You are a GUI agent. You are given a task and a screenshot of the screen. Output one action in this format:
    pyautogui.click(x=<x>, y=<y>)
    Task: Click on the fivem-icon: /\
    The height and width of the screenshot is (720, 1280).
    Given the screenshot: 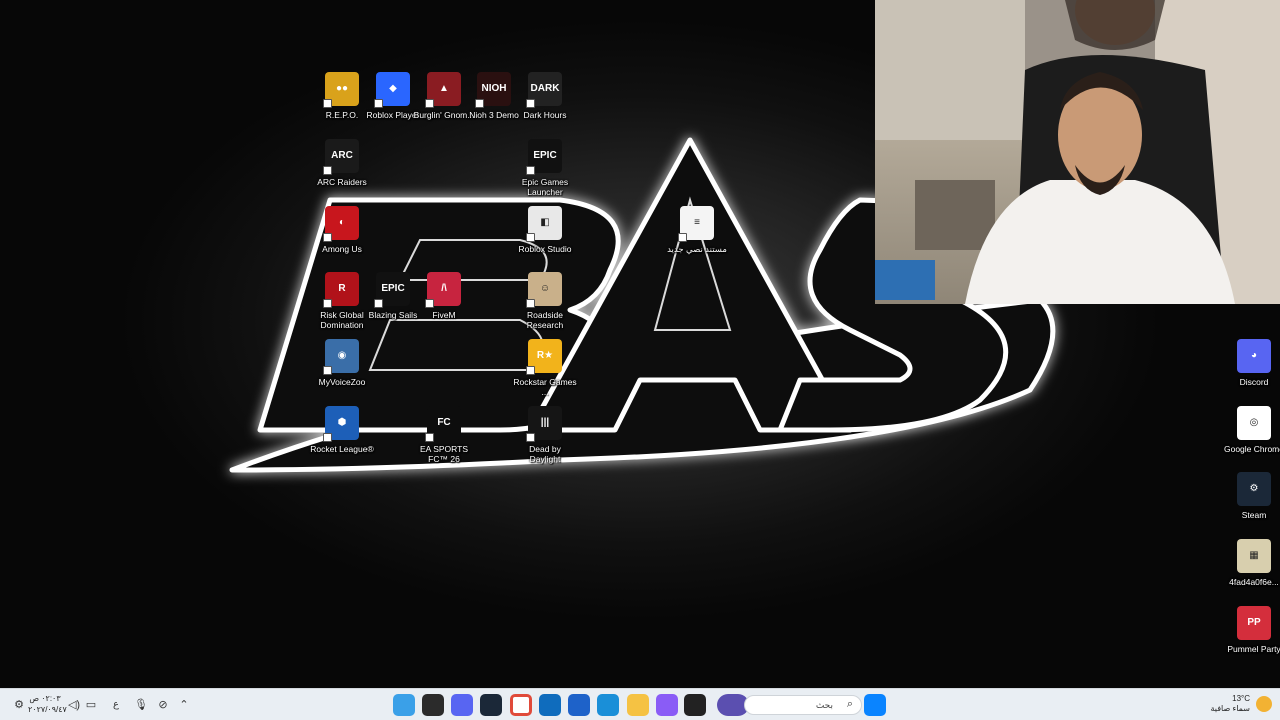 What is the action you would take?
    pyautogui.click(x=443, y=290)
    